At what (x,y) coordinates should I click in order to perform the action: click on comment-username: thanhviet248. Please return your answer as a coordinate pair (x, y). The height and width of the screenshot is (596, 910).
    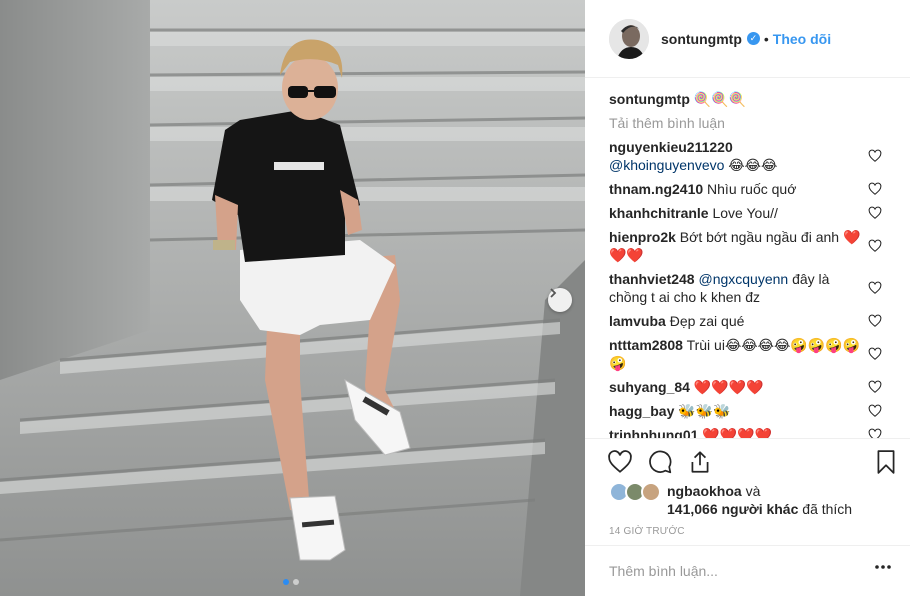
    Looking at the image, I should click on (652, 279).